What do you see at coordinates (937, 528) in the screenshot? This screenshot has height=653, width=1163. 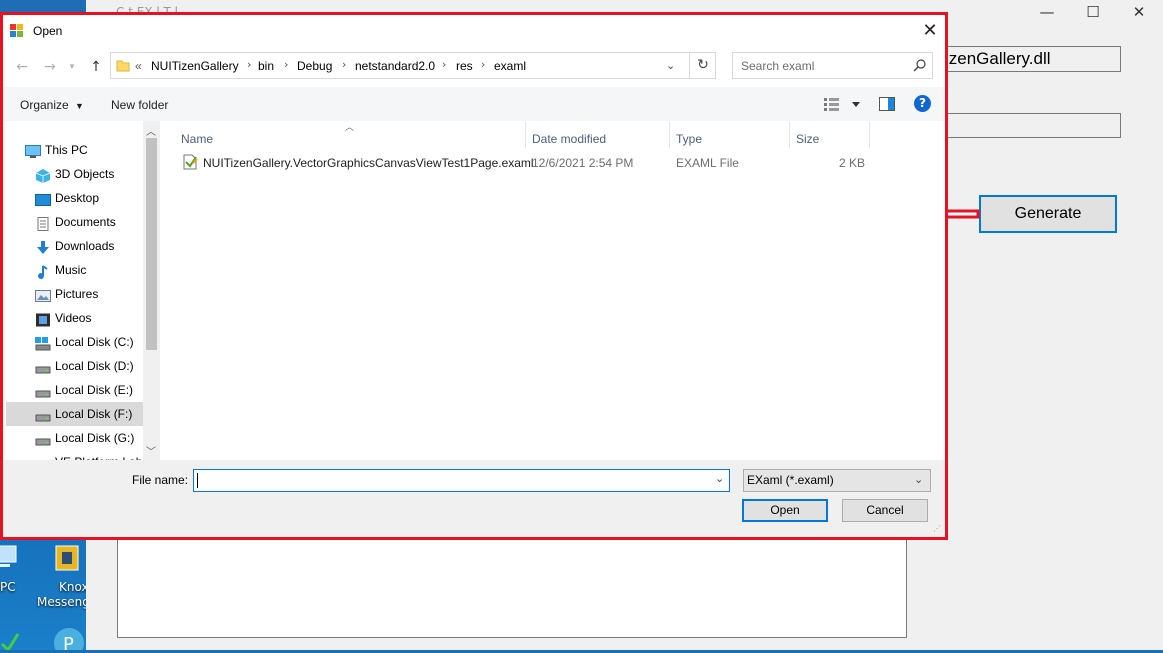 I see `resize-grip-icon: ⋰` at bounding box center [937, 528].